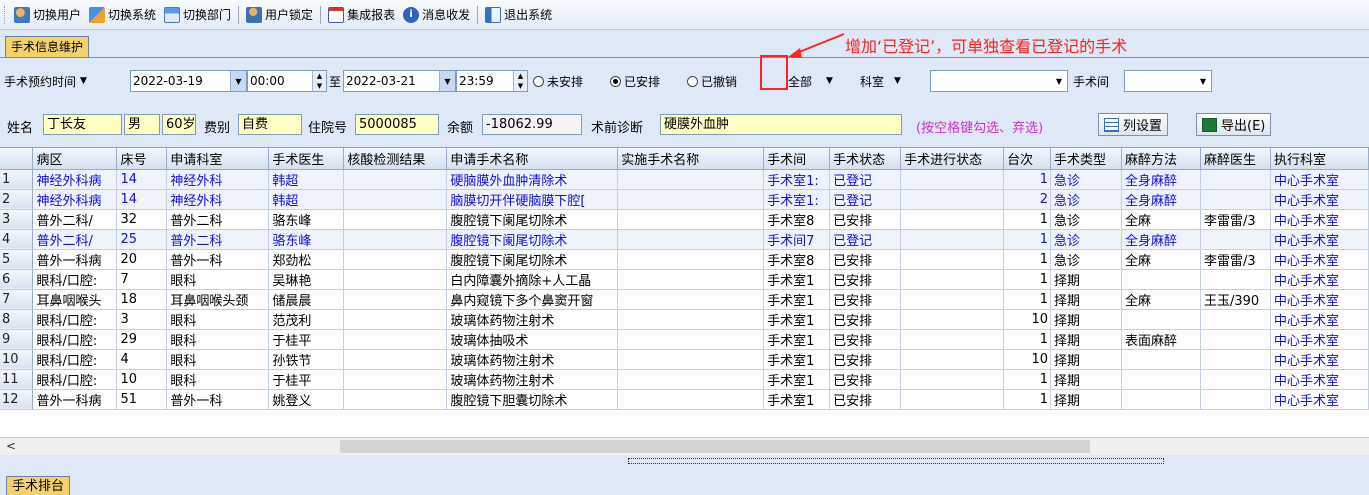  Describe the element at coordinates (17, 339) in the screenshot. I see `row-number: 9` at that location.